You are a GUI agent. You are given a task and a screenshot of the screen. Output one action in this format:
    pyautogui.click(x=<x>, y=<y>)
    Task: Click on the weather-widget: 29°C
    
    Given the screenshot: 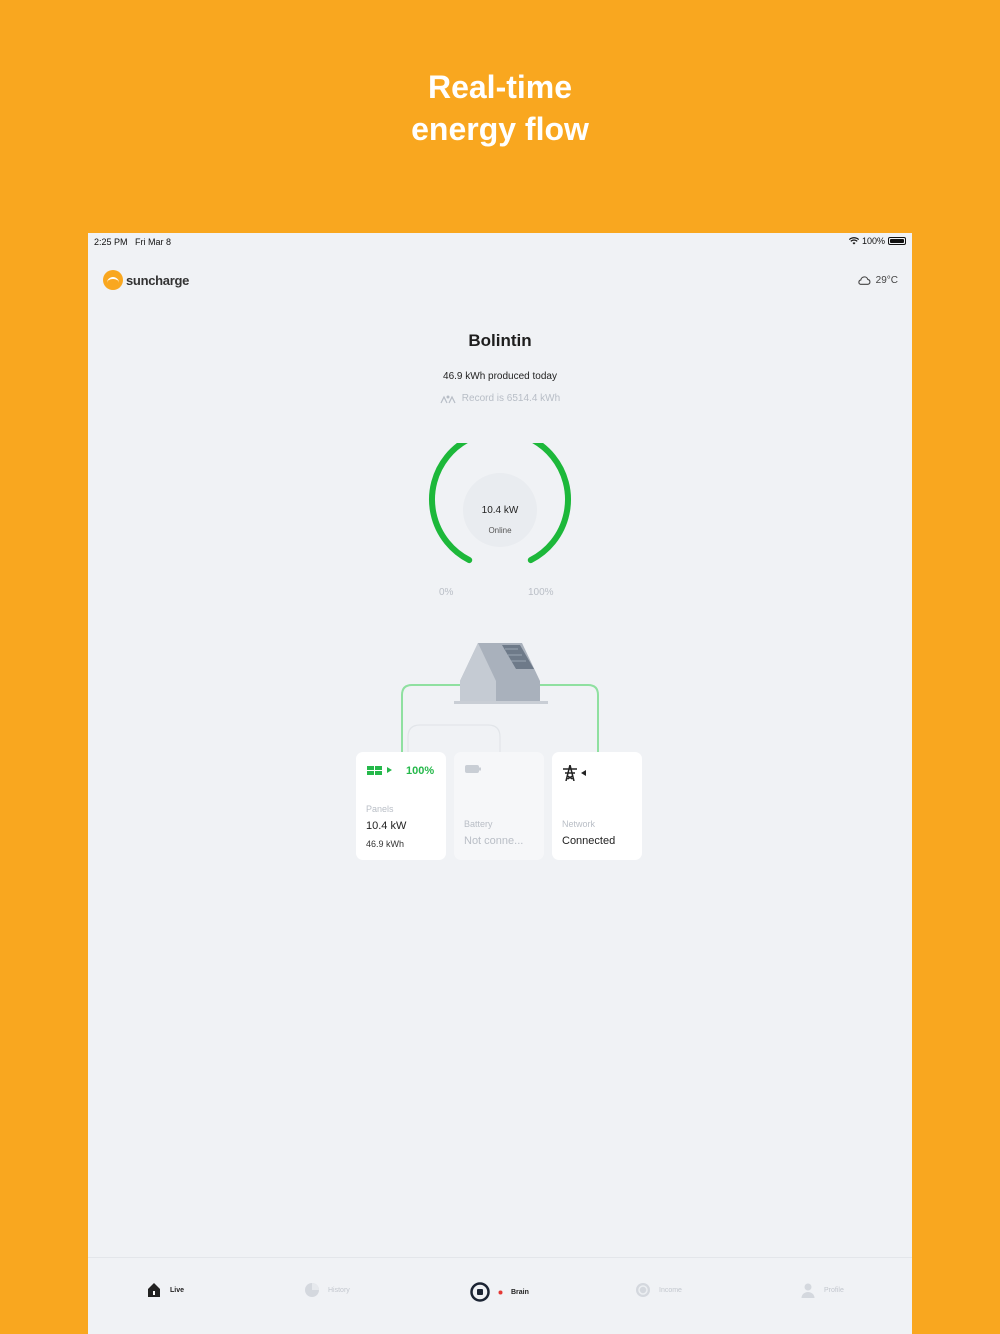 What is the action you would take?
    pyautogui.click(x=877, y=280)
    